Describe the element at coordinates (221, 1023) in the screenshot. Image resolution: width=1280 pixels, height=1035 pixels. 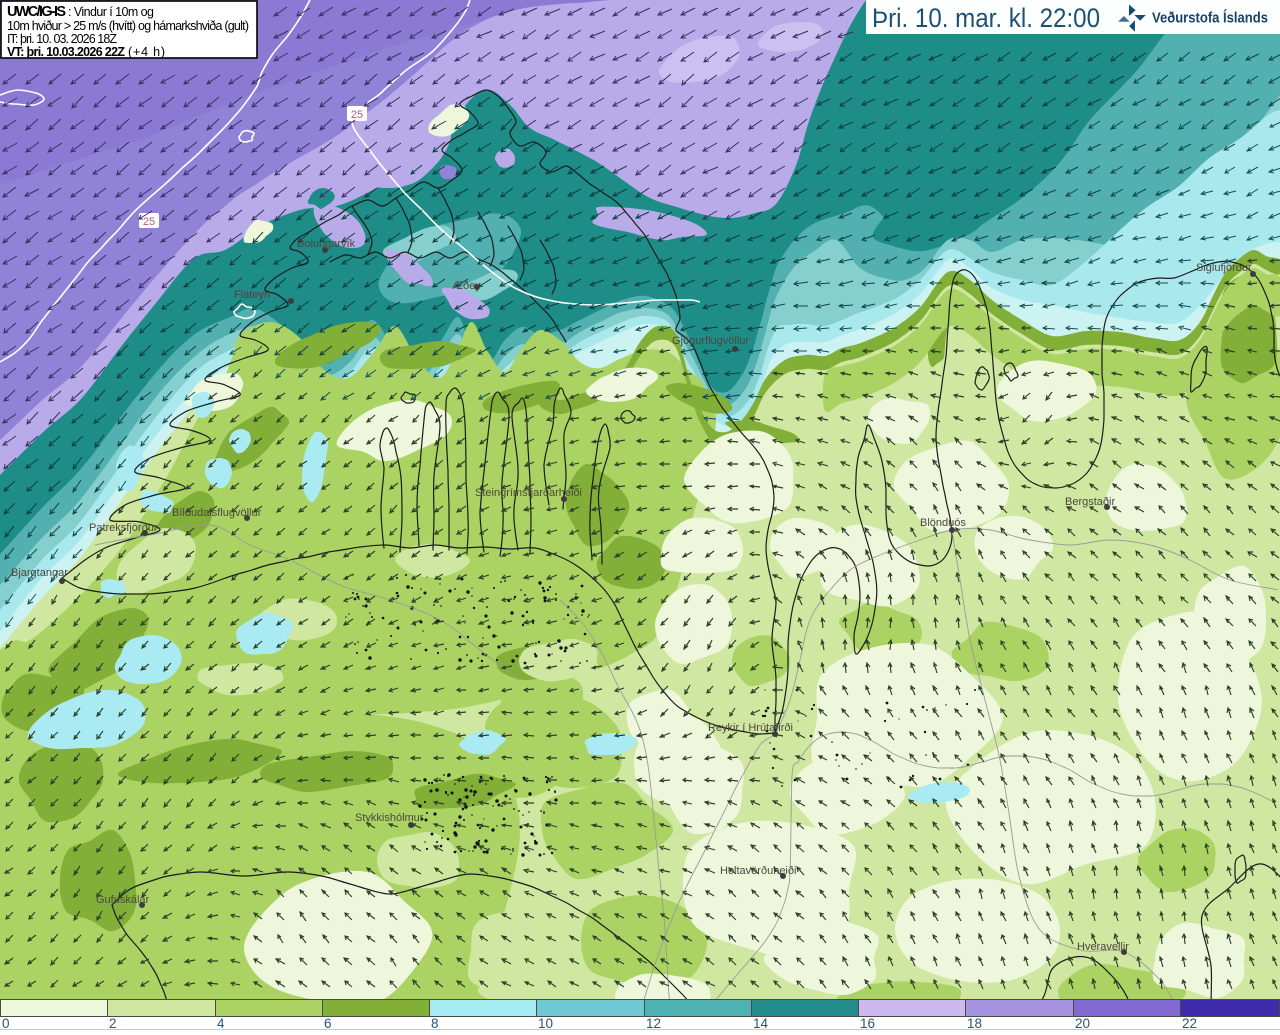
I see `svg-text: 4` at that location.